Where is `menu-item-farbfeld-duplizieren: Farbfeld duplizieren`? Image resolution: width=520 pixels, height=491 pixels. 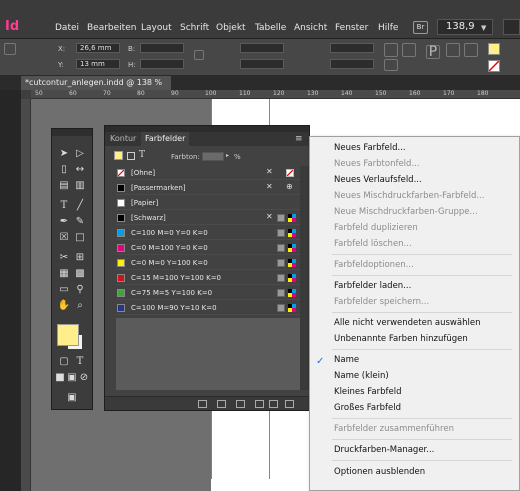
menu-item-farbfeld-duplizieren: Farbfeld duplizieren is located at coordinates (376, 228).